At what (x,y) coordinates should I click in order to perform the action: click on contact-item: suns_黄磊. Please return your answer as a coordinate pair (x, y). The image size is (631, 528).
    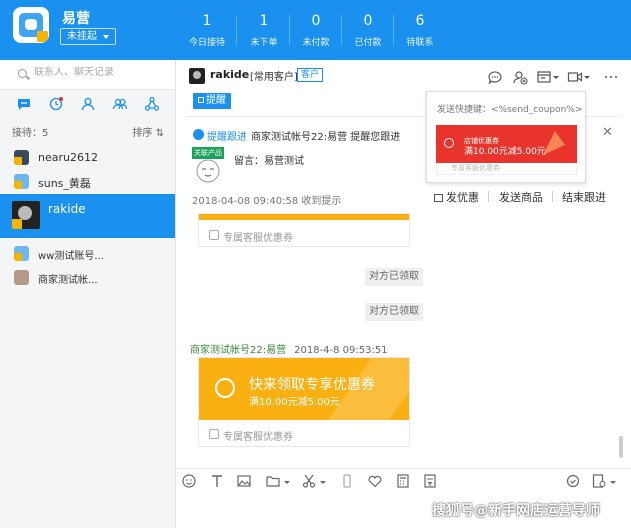
    Looking at the image, I should click on (87, 182).